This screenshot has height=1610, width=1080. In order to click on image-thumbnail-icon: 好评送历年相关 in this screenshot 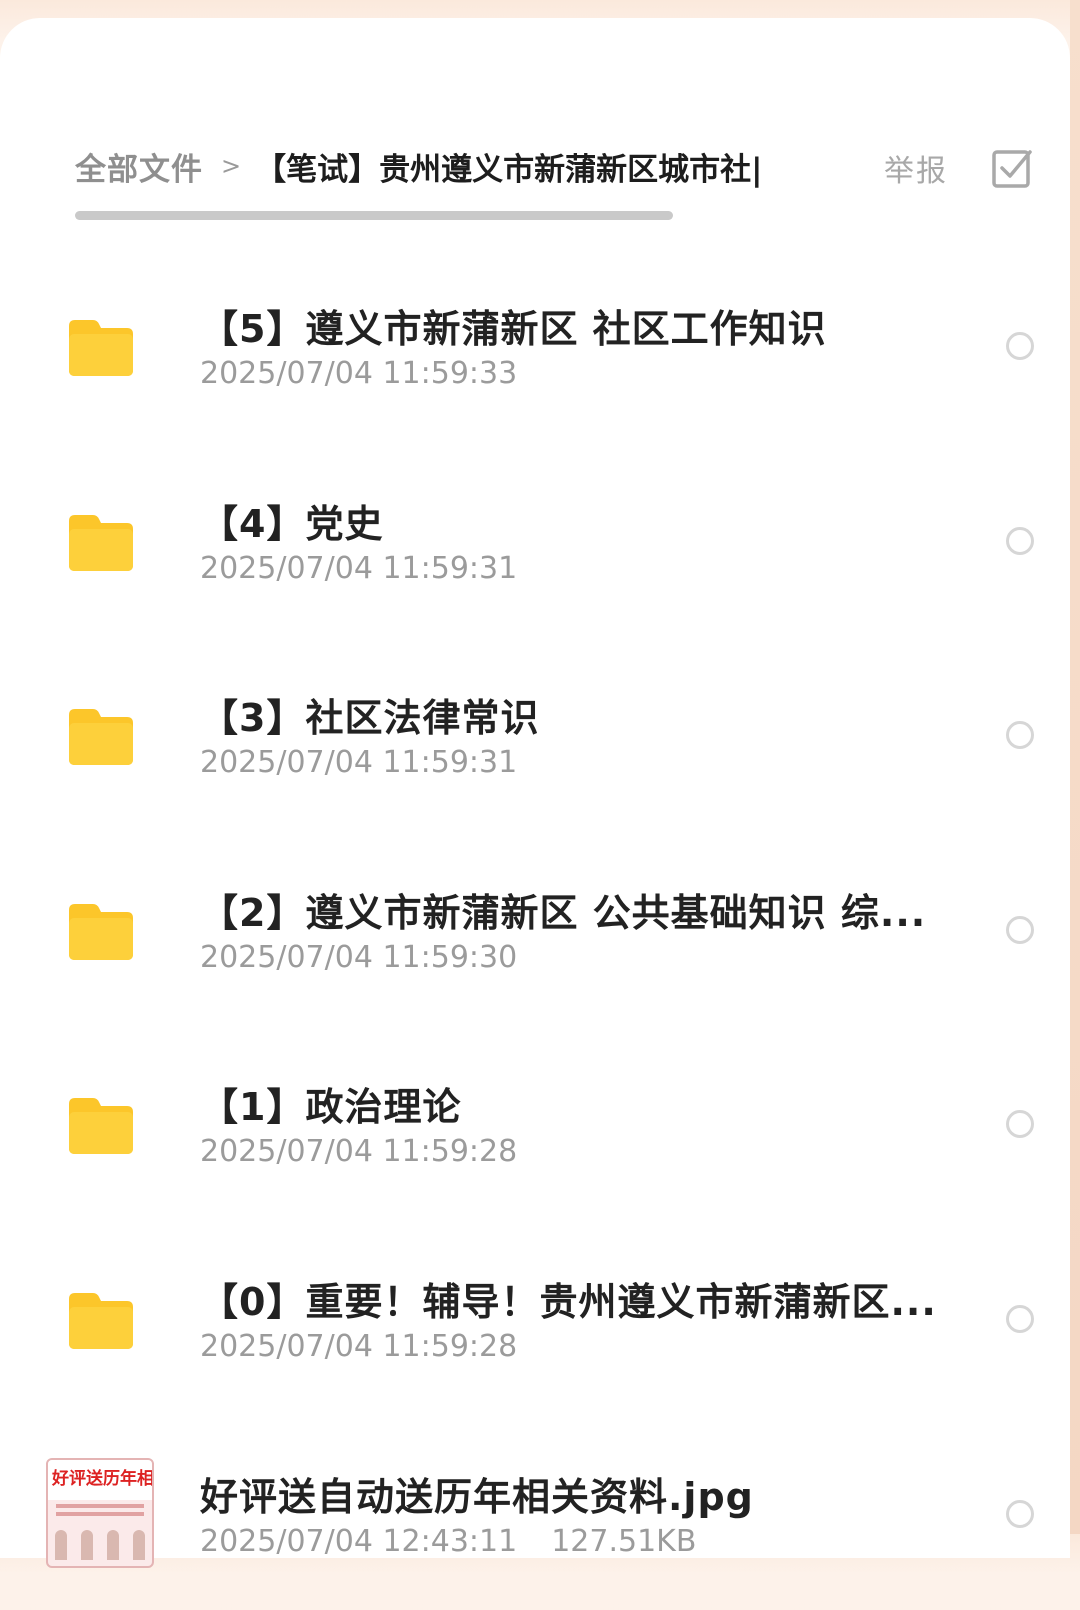, I will do `click(100, 1512)`.